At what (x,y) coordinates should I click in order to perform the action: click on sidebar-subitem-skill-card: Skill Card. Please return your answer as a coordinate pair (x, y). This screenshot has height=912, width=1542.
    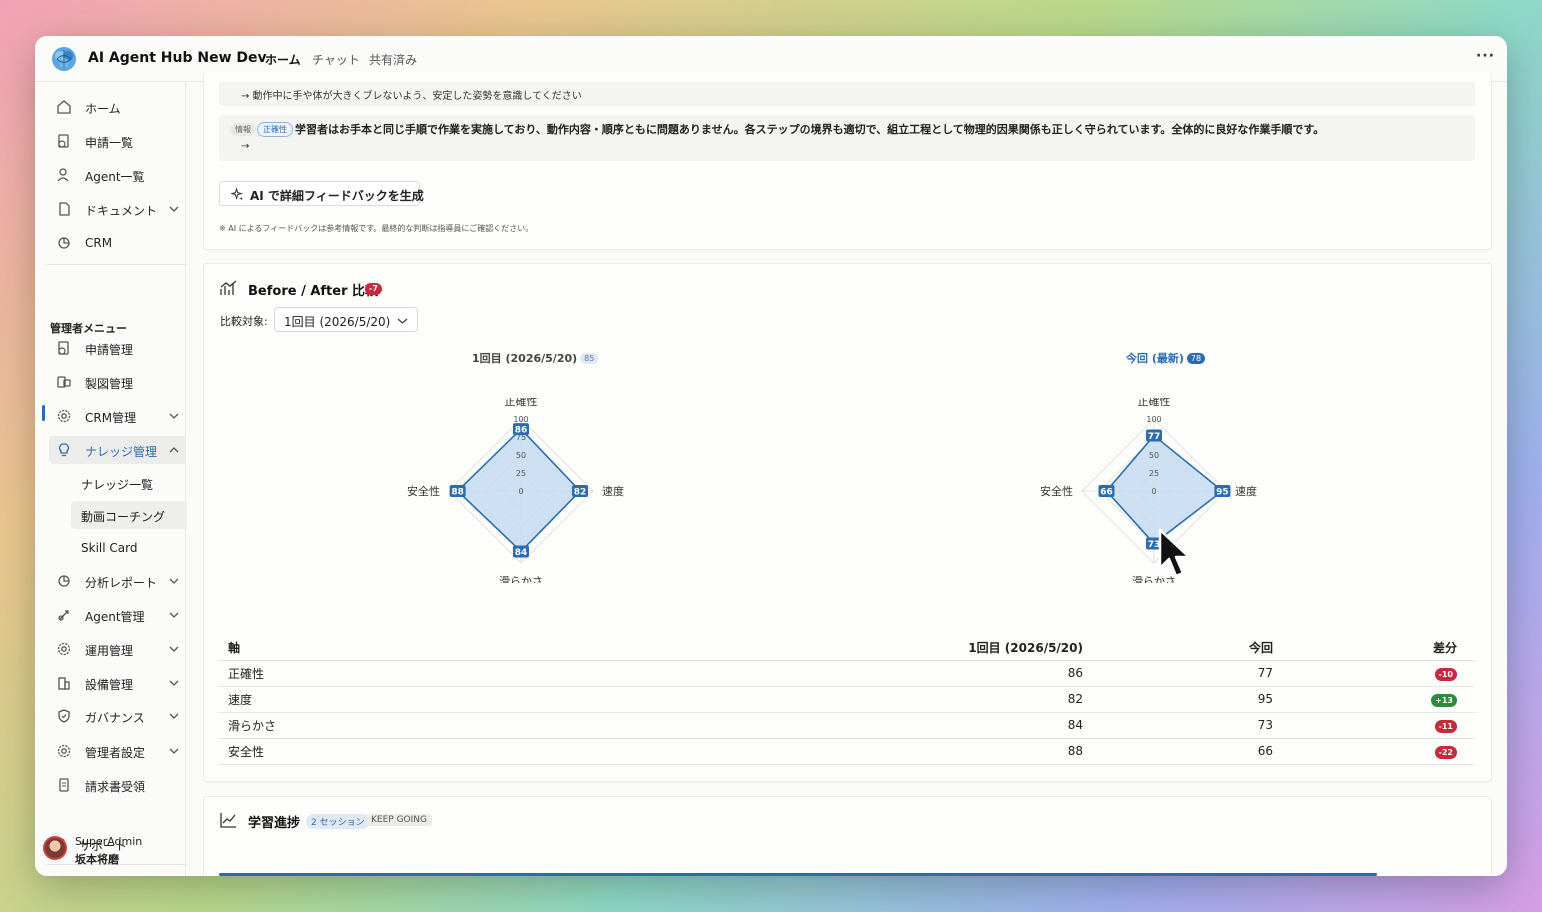
    Looking at the image, I should click on (129, 548).